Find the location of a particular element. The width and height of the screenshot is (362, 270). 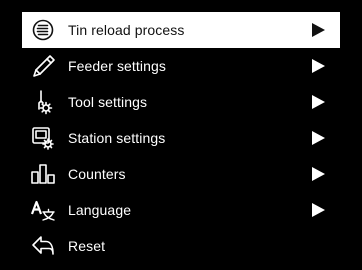

reset-icon is located at coordinates (43, 246).